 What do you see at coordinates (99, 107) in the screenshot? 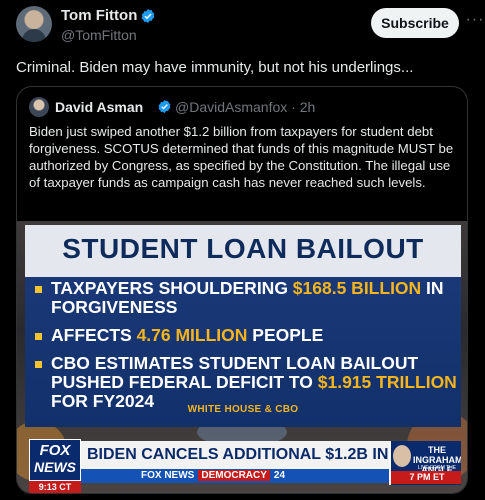
I see `quoted-author-name: David Asman` at bounding box center [99, 107].